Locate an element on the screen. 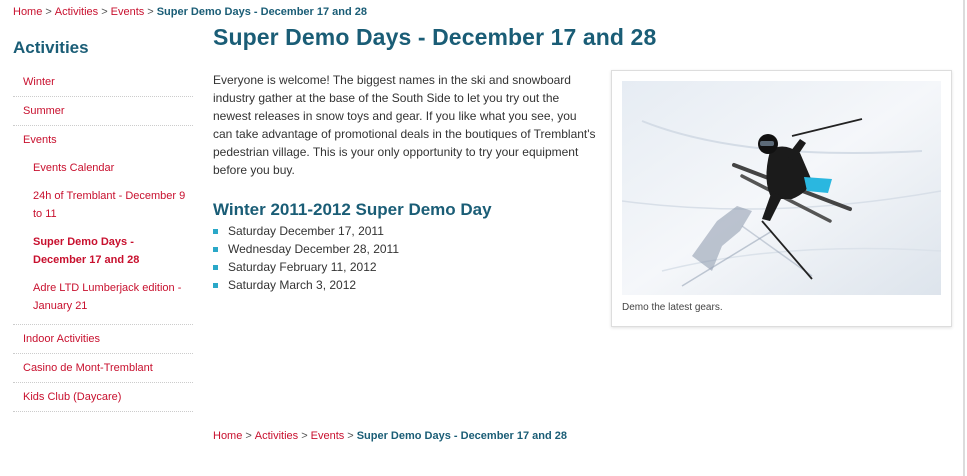 The width and height of the screenshot is (967, 476). sidebar-item-summer: Summer is located at coordinates (103, 111).